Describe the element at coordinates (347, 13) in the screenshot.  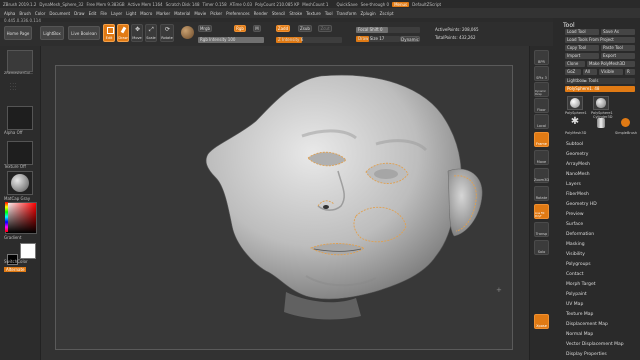
I see `menu-transform: Transform` at that location.